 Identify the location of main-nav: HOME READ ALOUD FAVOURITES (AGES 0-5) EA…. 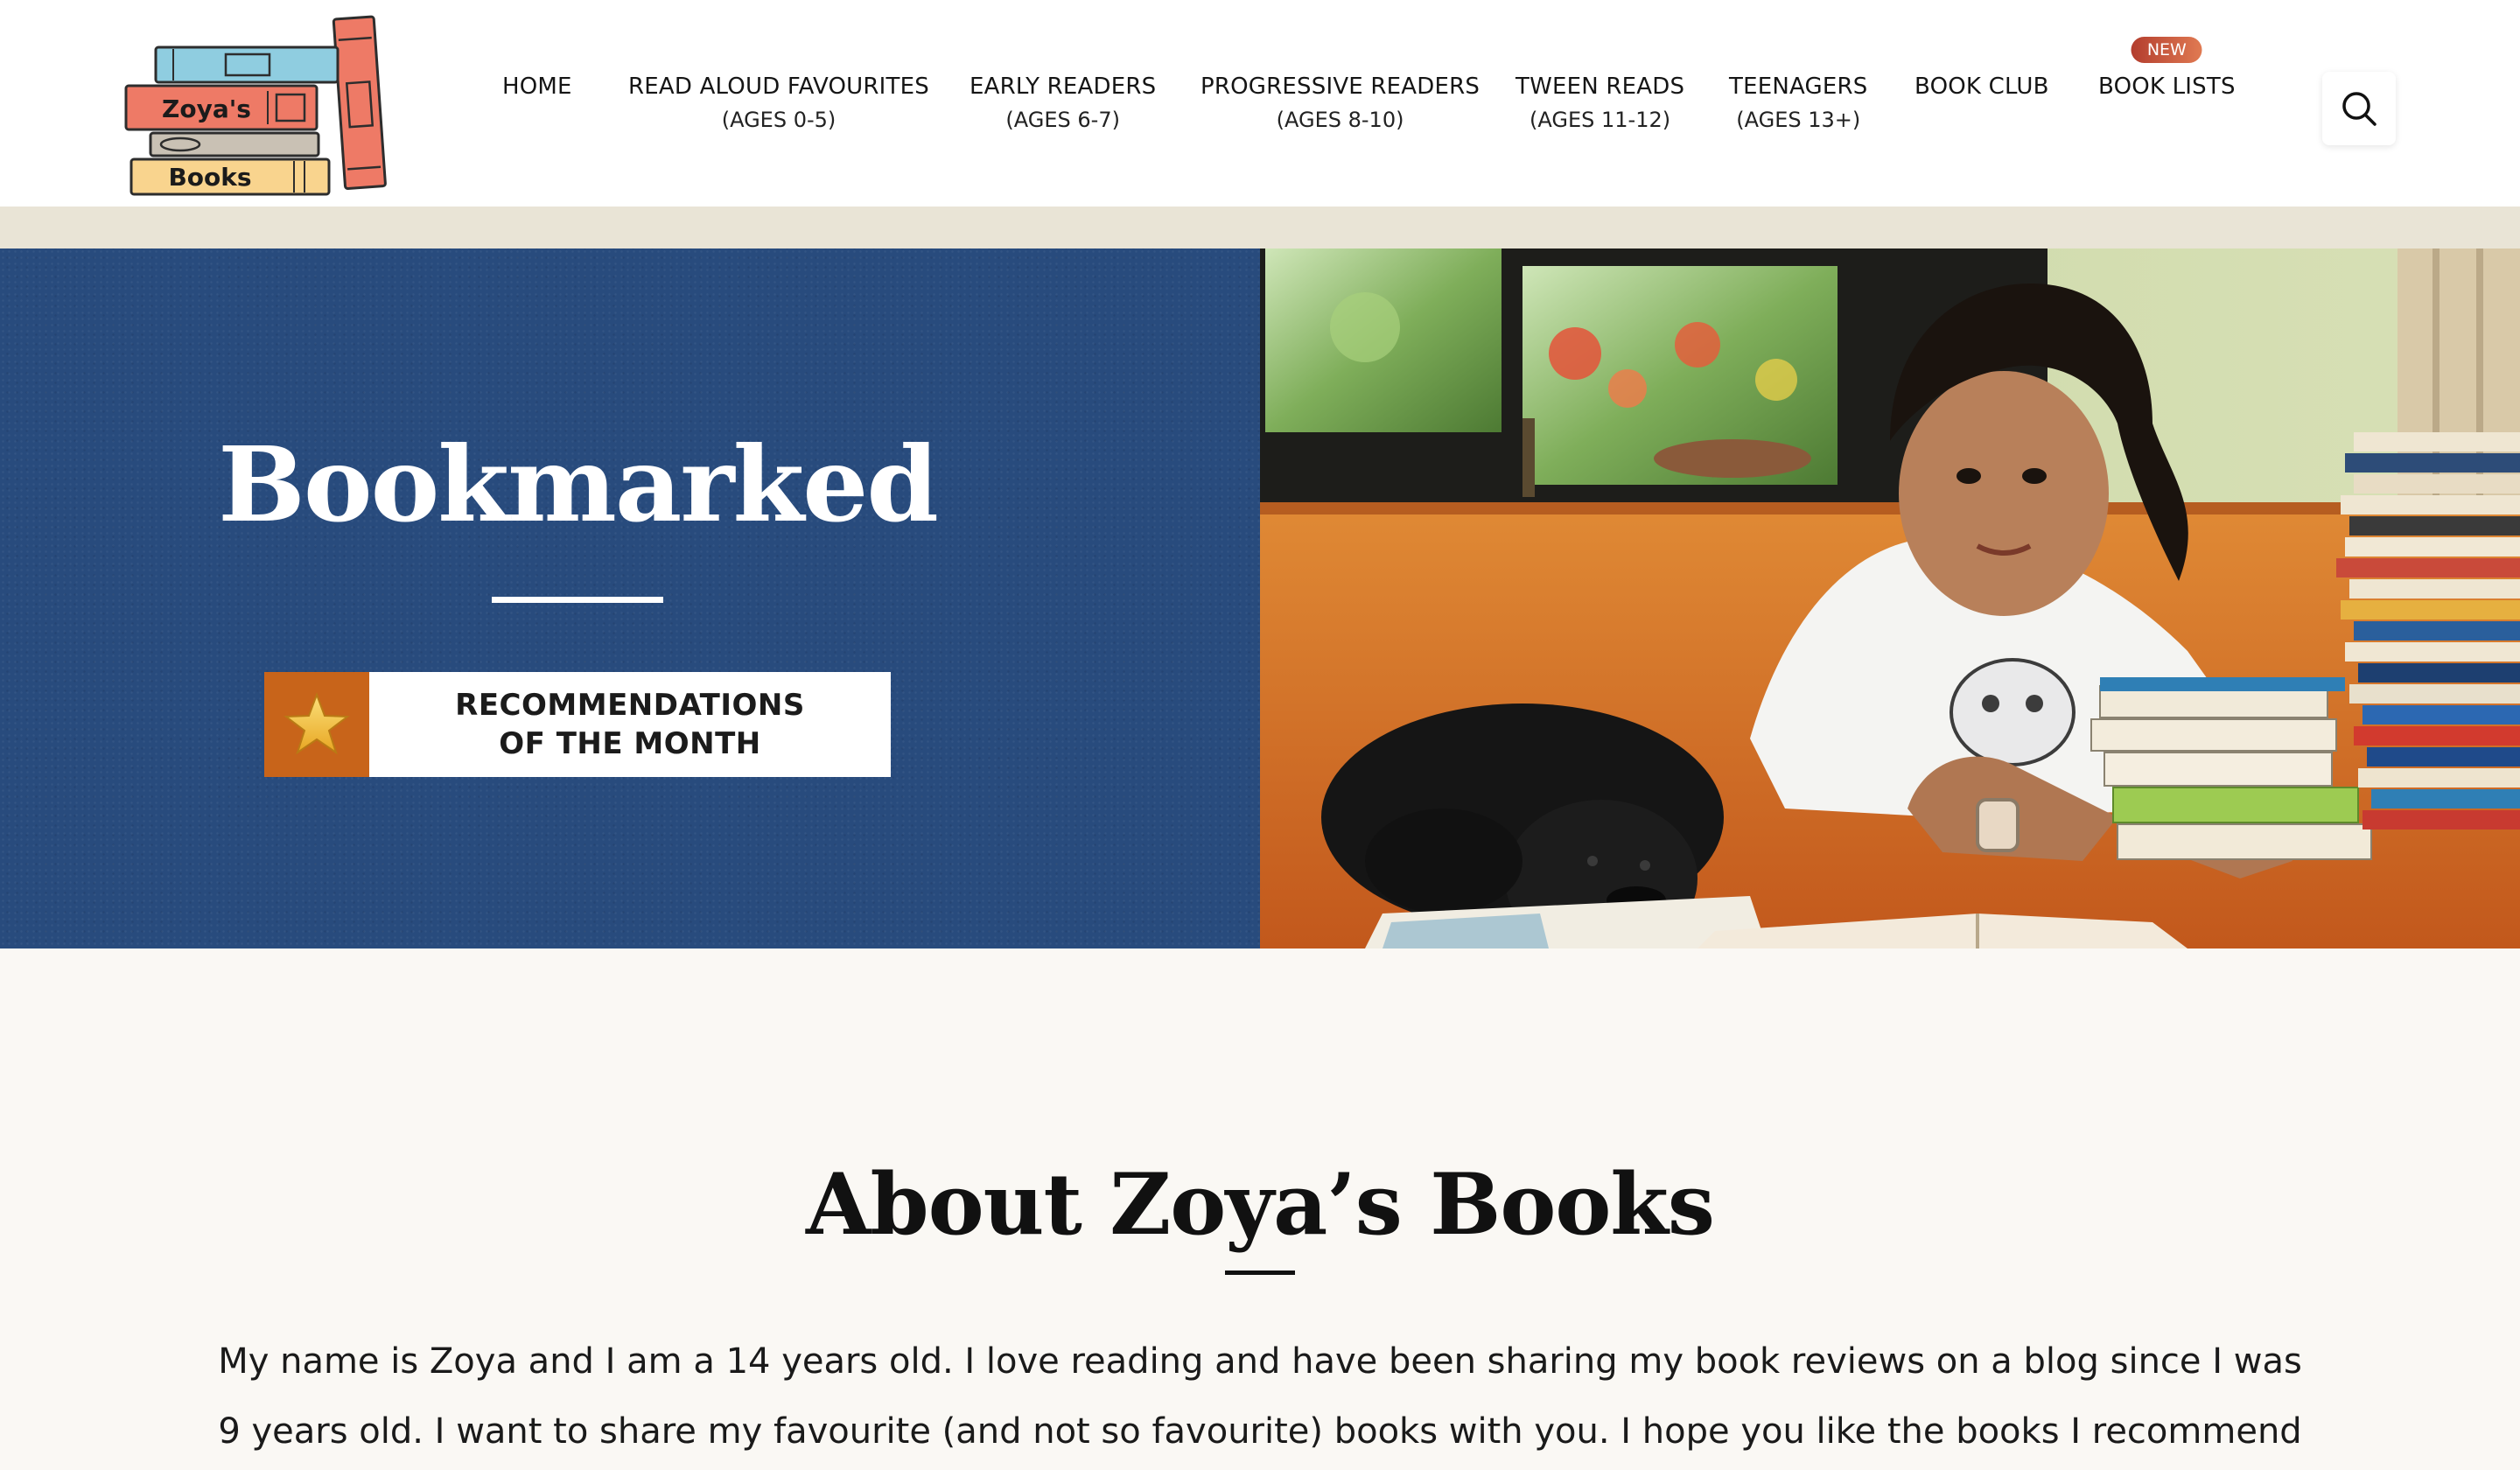
(1369, 93).